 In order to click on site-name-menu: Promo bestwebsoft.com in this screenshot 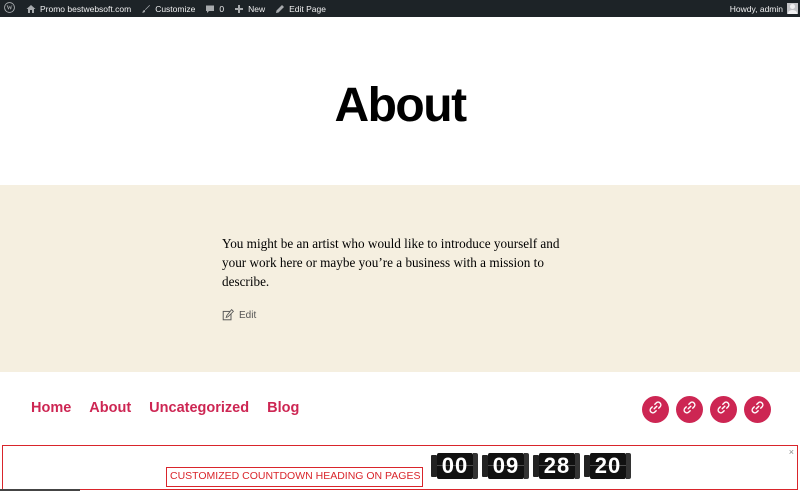, I will do `click(78, 8)`.